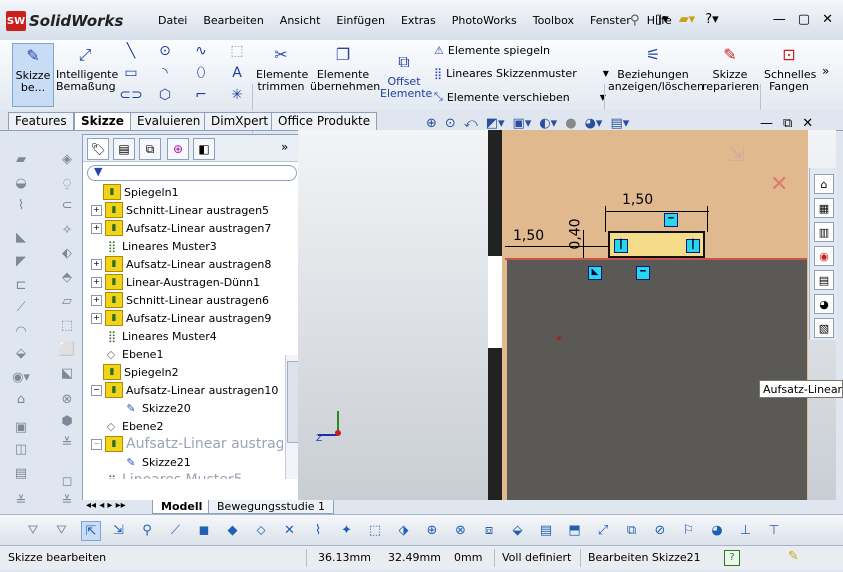 The height and width of the screenshot is (572, 843). What do you see at coordinates (180, 300) in the screenshot?
I see `tree-item: + ▮ Schnitt-Linear austragen6` at bounding box center [180, 300].